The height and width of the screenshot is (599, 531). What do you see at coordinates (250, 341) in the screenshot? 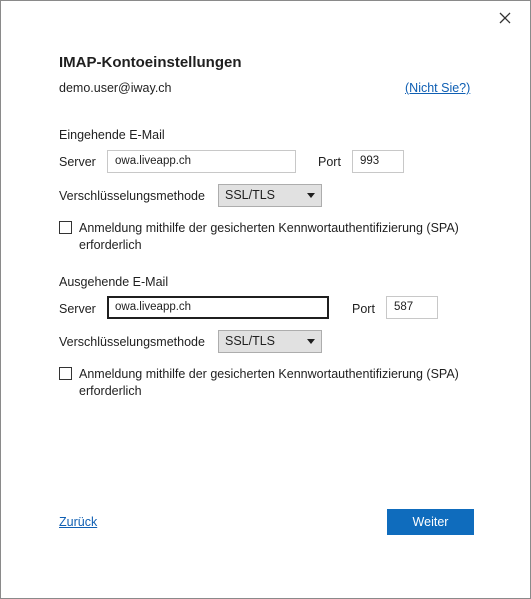
I see `outgoing-encryption-value: SSL/TLS` at bounding box center [250, 341].